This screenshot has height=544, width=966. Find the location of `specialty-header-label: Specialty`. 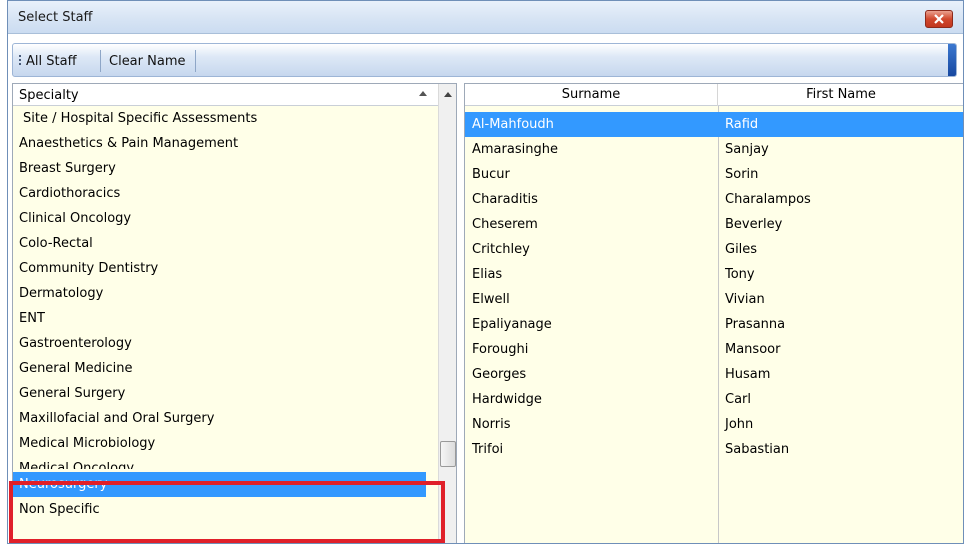

specialty-header-label: Specialty is located at coordinates (49, 95).